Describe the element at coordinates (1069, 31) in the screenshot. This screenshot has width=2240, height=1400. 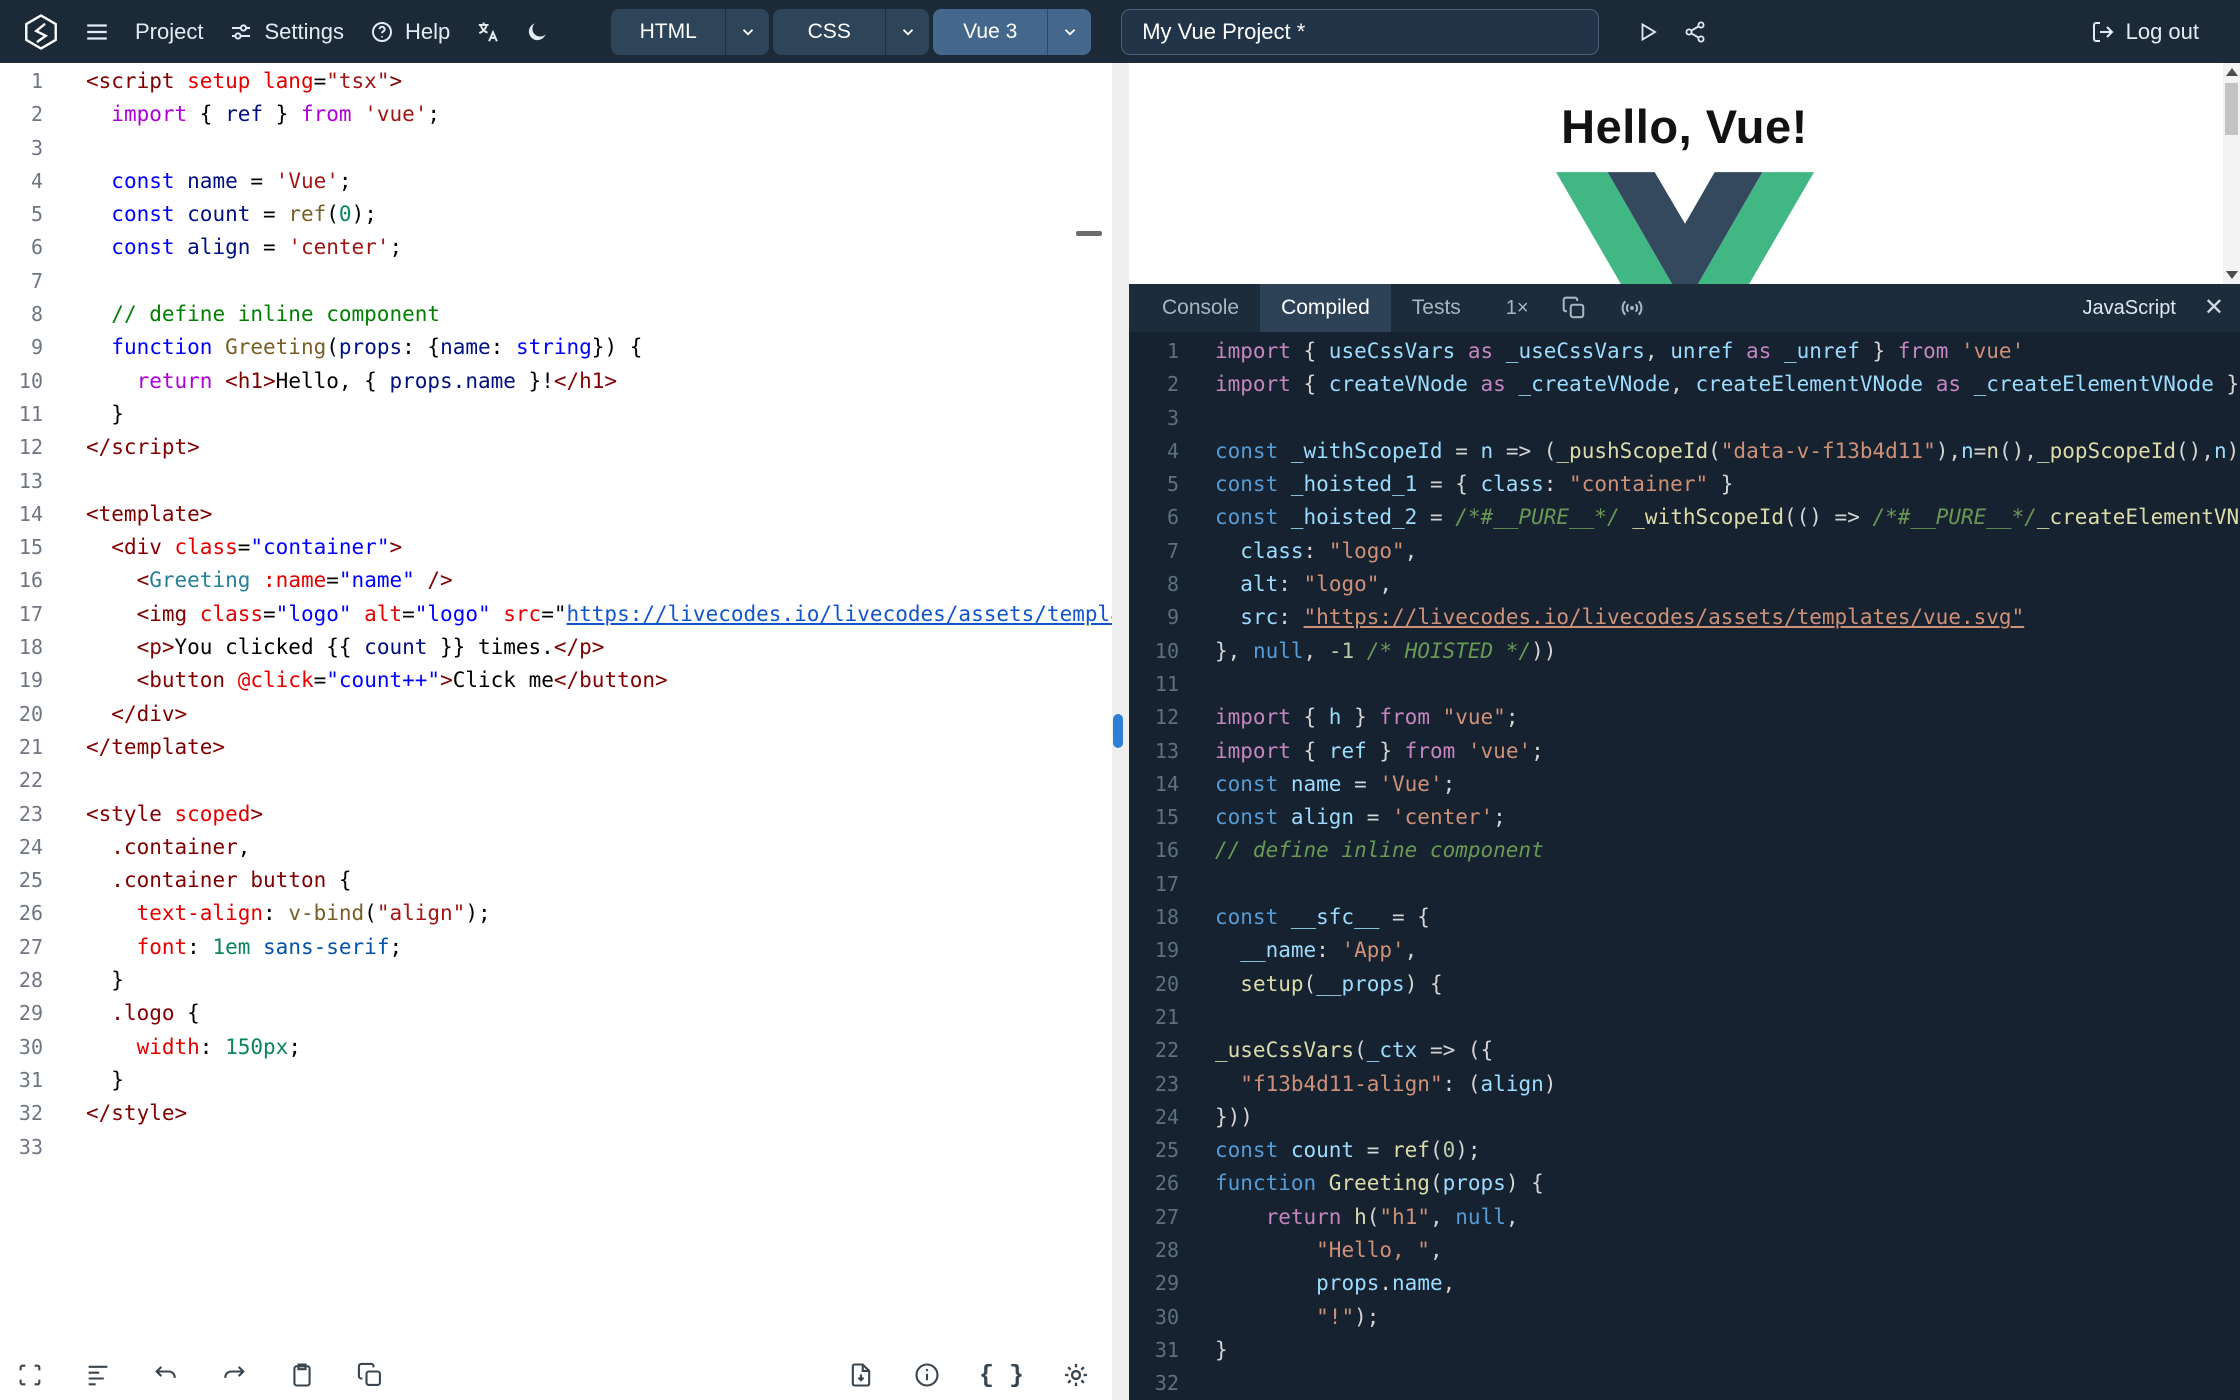
I see `editor-select-script-dropdown` at that location.